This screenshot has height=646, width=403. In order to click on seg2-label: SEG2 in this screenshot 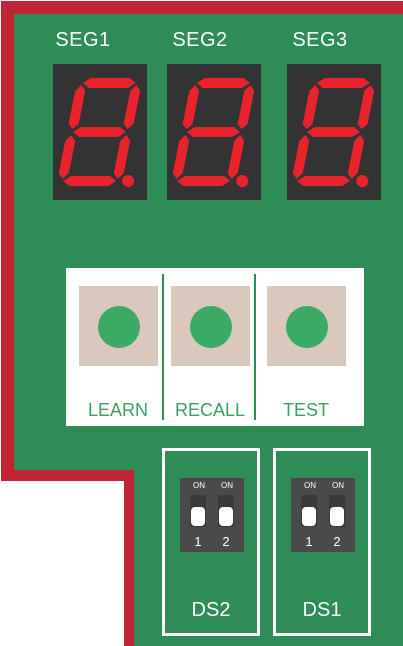, I will do `click(200, 40)`.